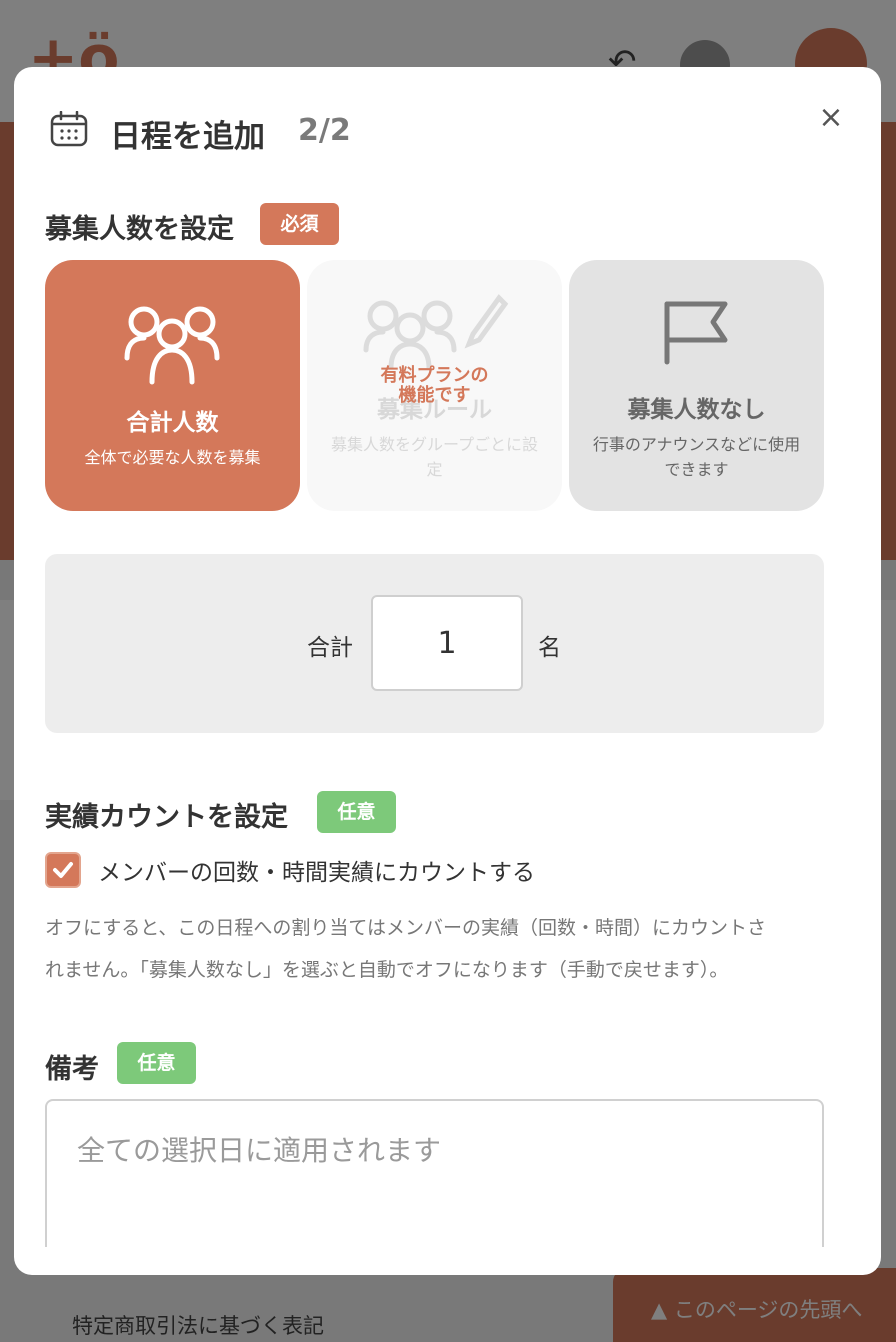 The image size is (896, 1342). What do you see at coordinates (696, 457) in the screenshot?
I see `option-none-desc: 行事のアナウンスなどに使用できます` at bounding box center [696, 457].